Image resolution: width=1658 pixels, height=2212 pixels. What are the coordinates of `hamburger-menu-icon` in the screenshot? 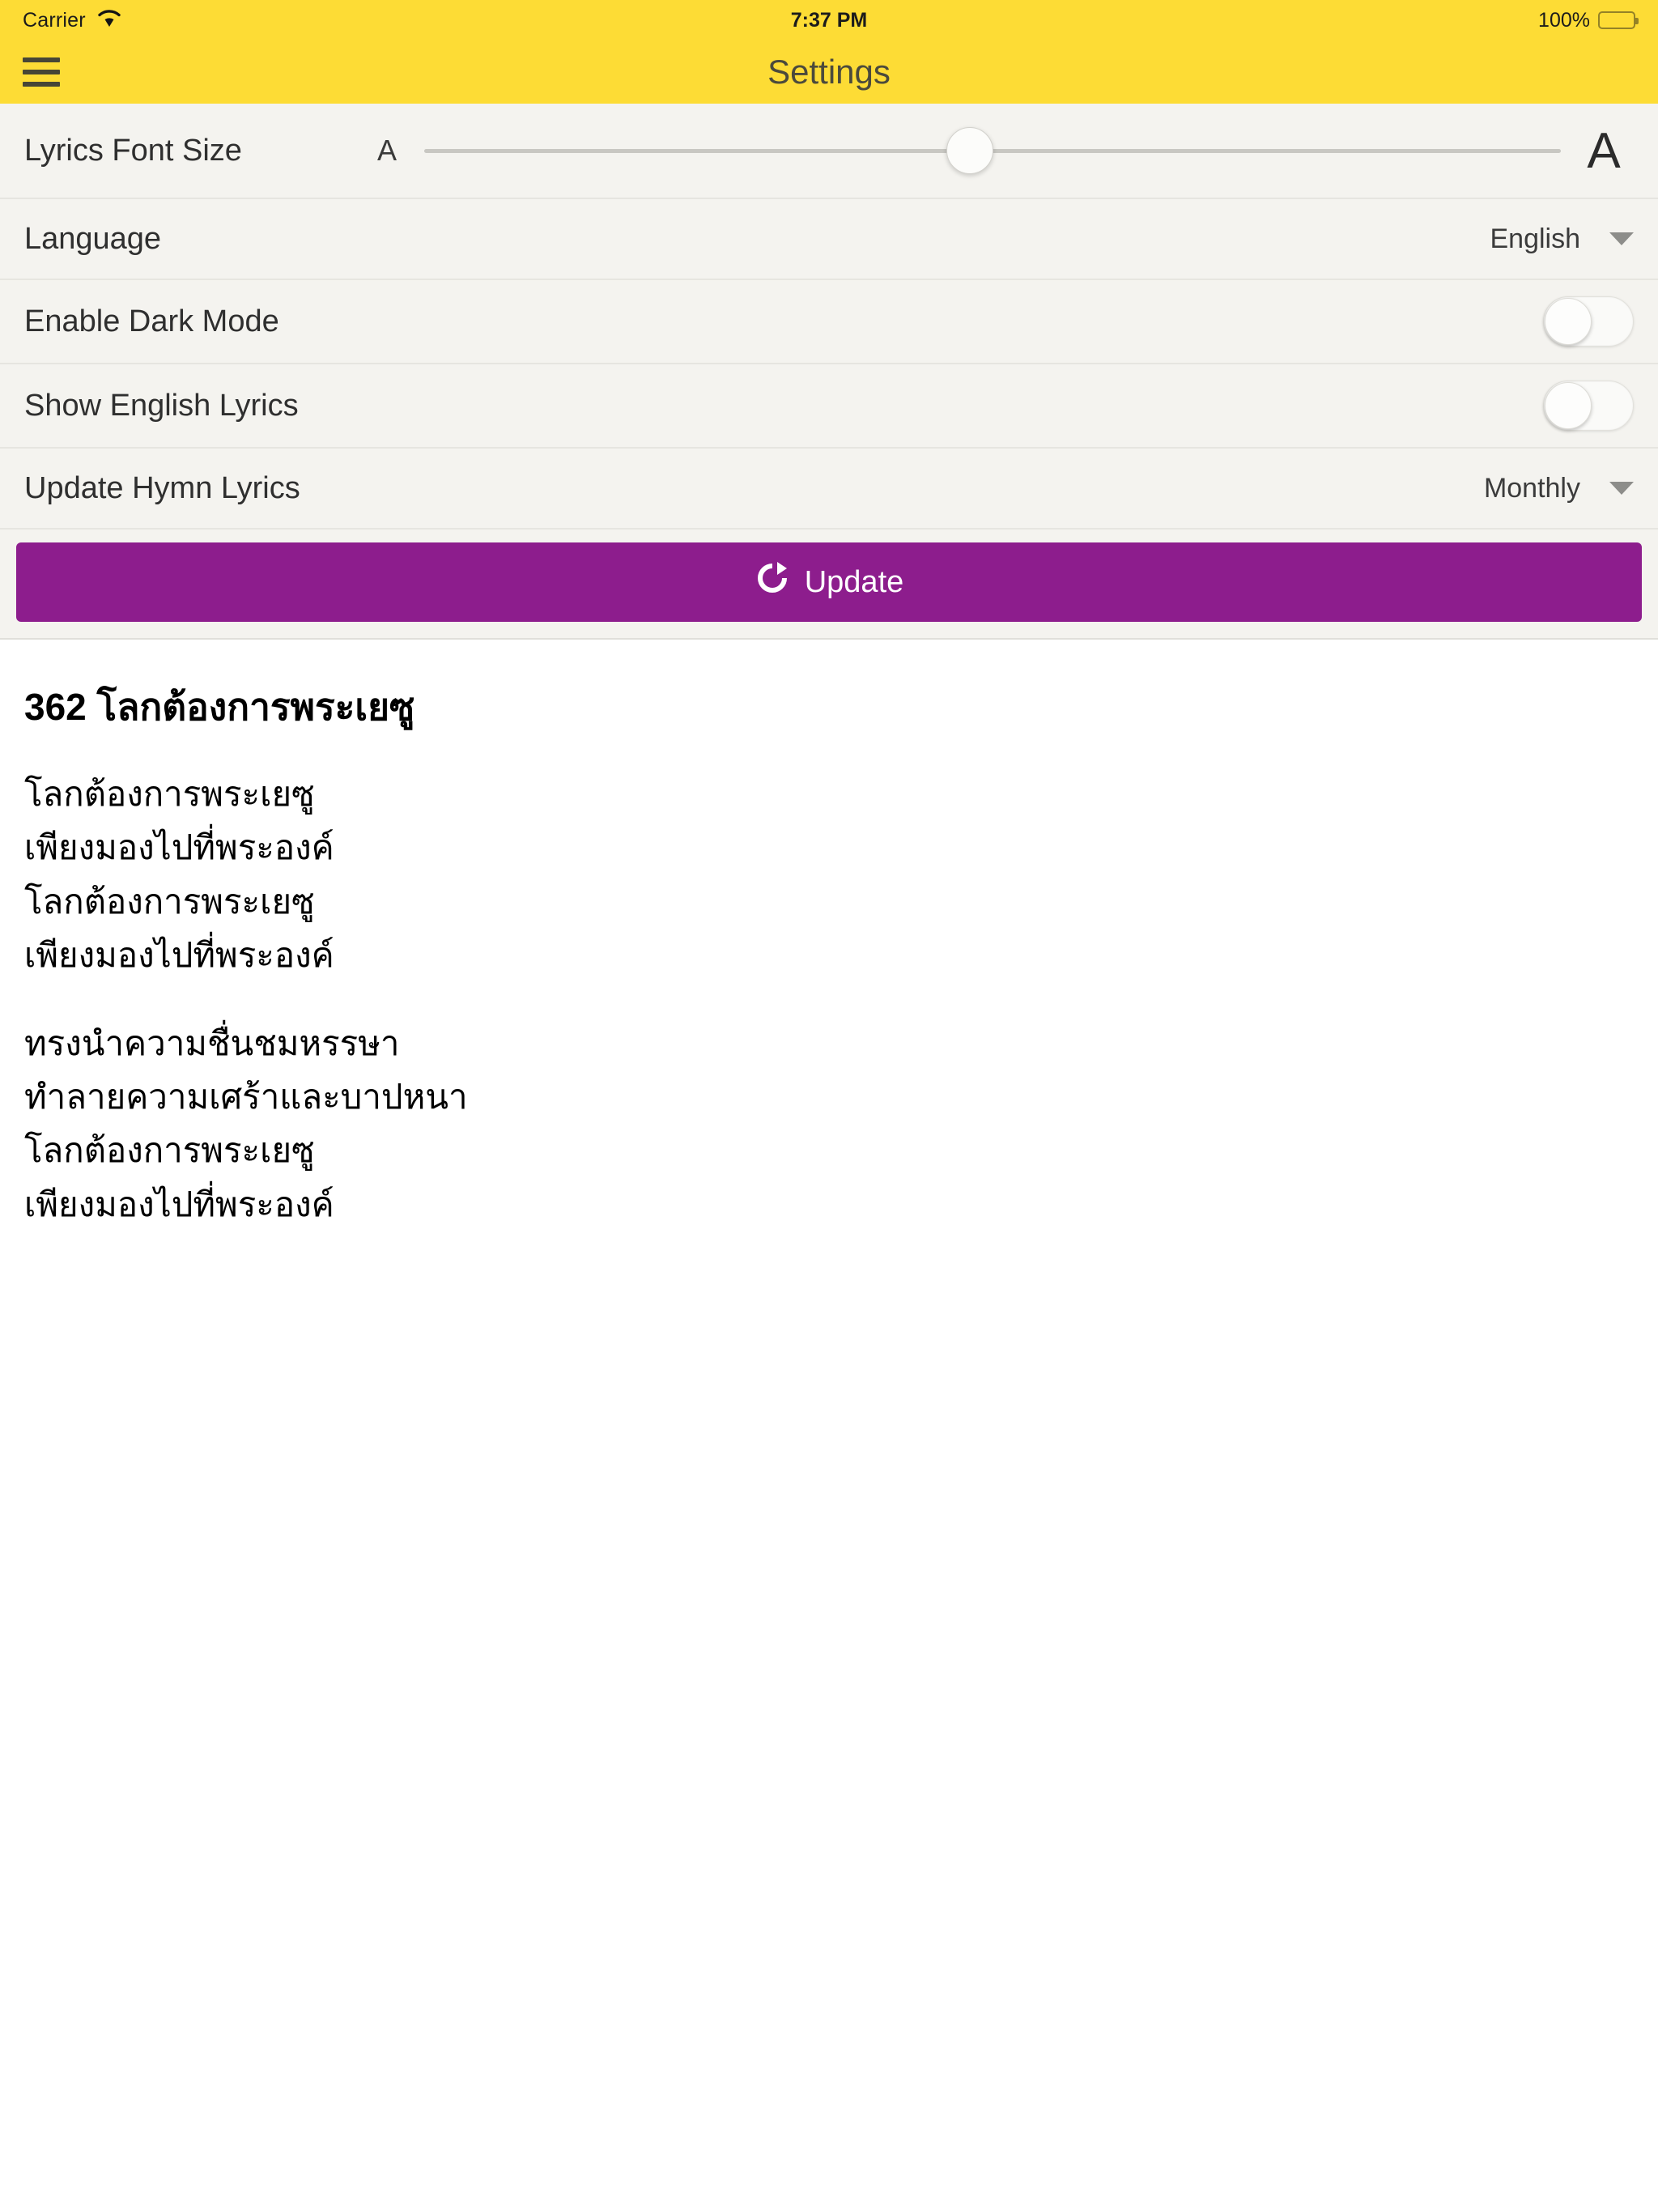 It's located at (41, 72).